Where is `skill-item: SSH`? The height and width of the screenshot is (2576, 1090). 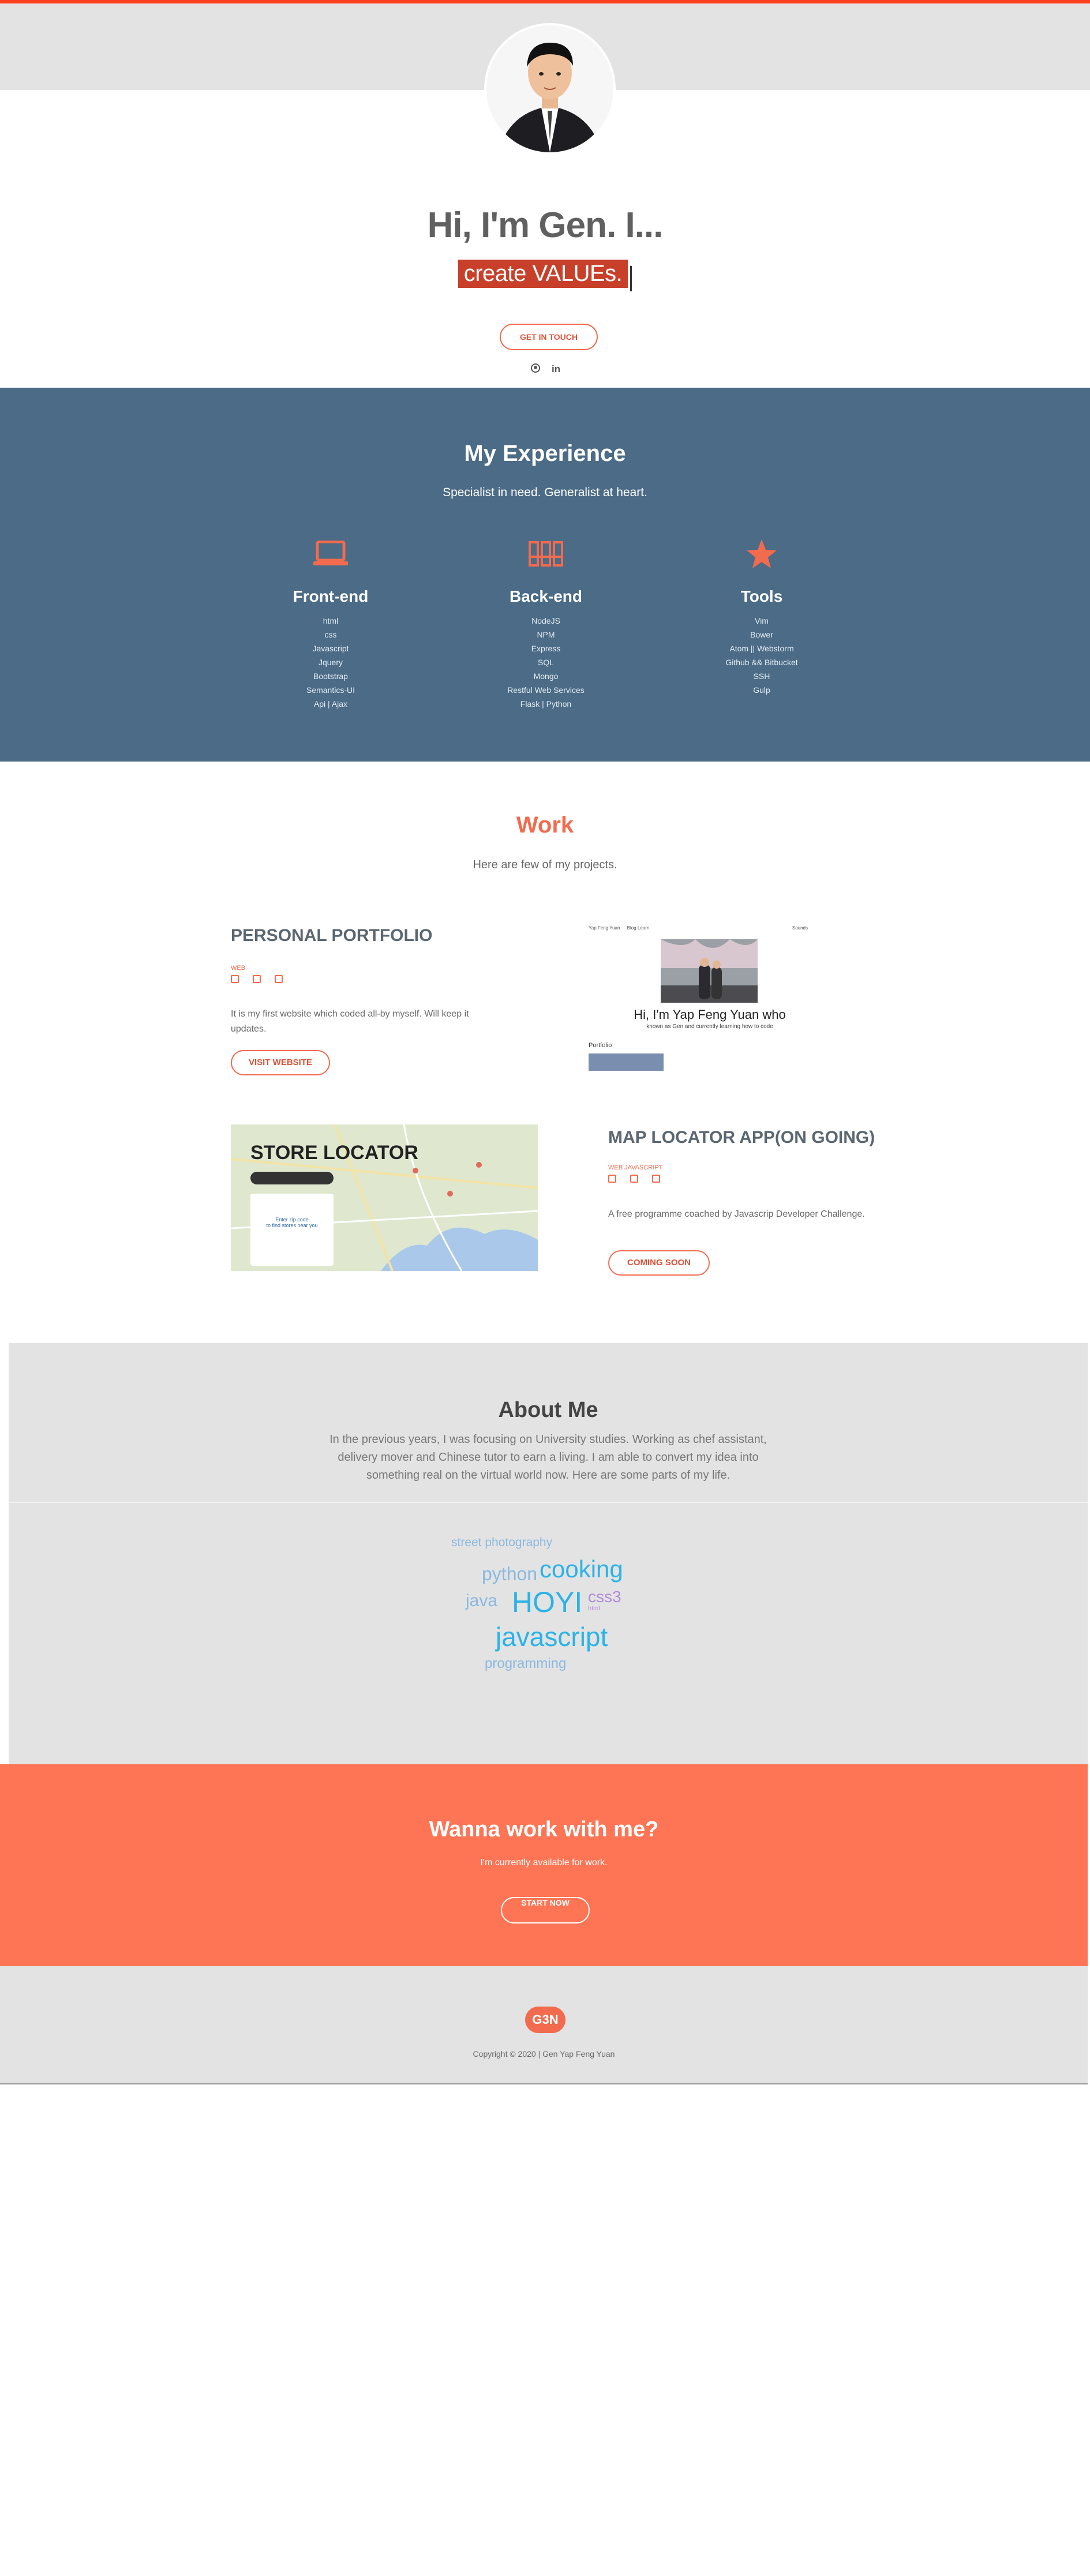 skill-item: SSH is located at coordinates (761, 676).